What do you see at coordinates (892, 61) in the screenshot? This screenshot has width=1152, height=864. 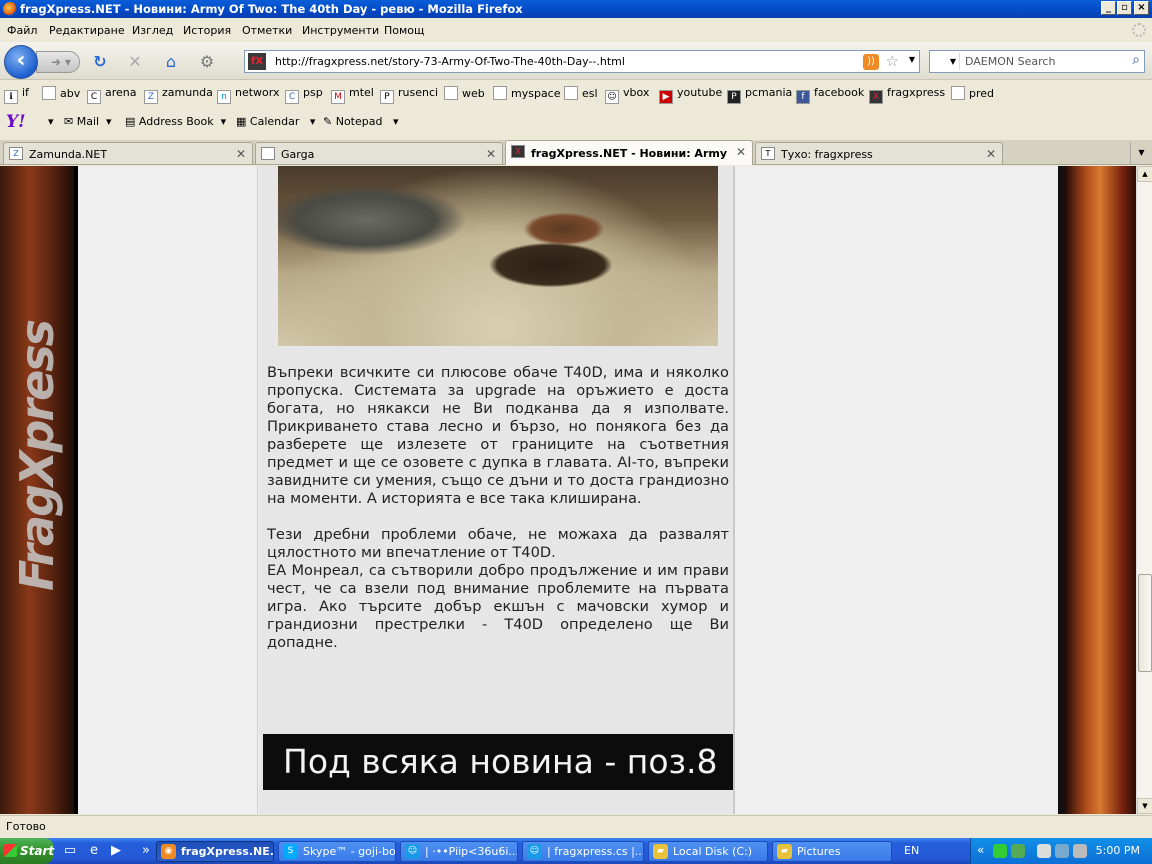 I see `bookmark-star-icon: ☆` at bounding box center [892, 61].